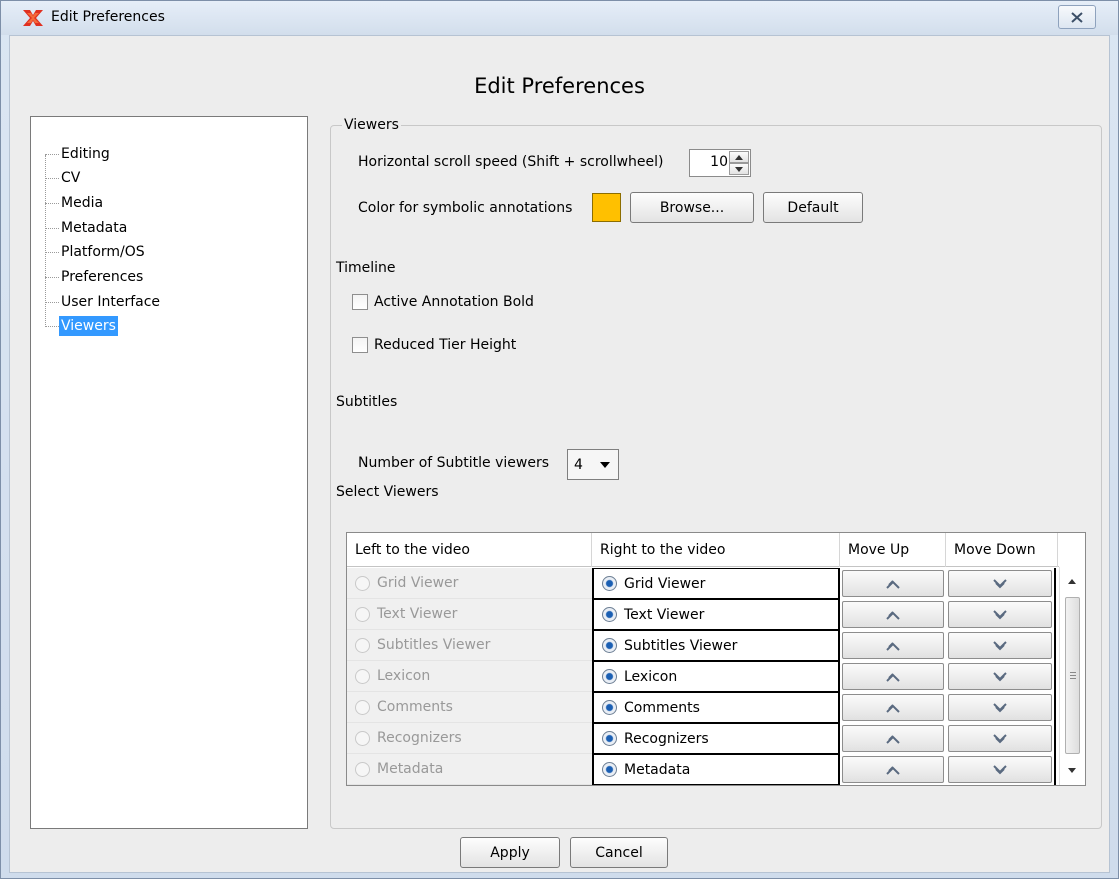 The width and height of the screenshot is (1119, 879). I want to click on table-row: Recognizers Recognizers, so click(703, 738).